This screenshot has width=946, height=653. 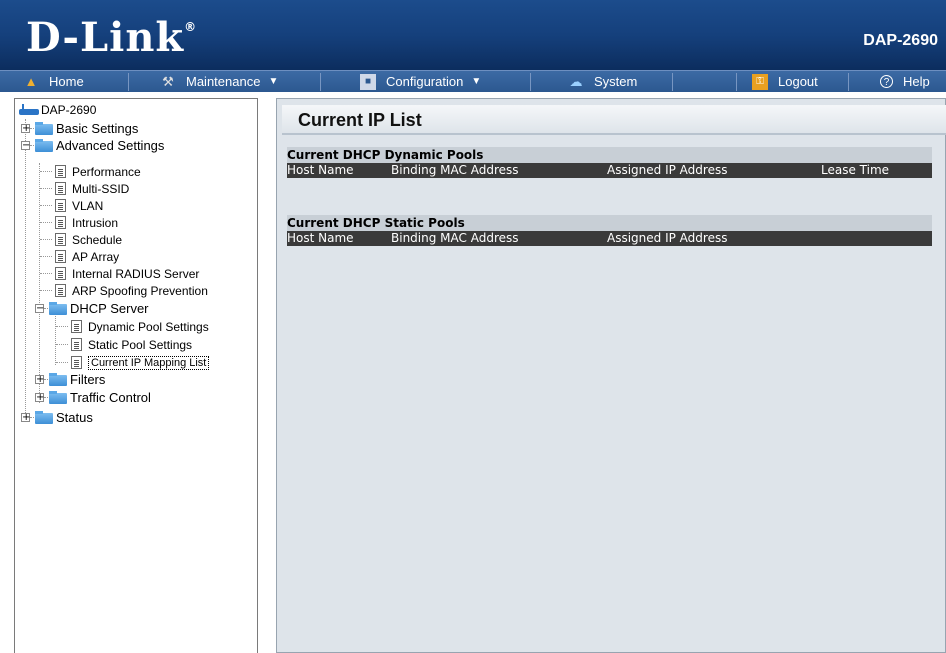 I want to click on tree-item-intrusion: Intrusion, so click(x=86, y=222).